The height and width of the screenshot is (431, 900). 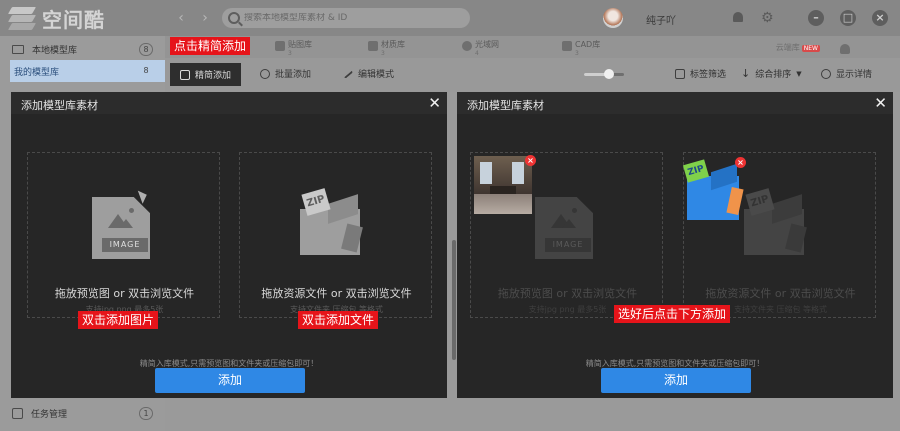 I want to click on minimize-icon: –, so click(x=816, y=18).